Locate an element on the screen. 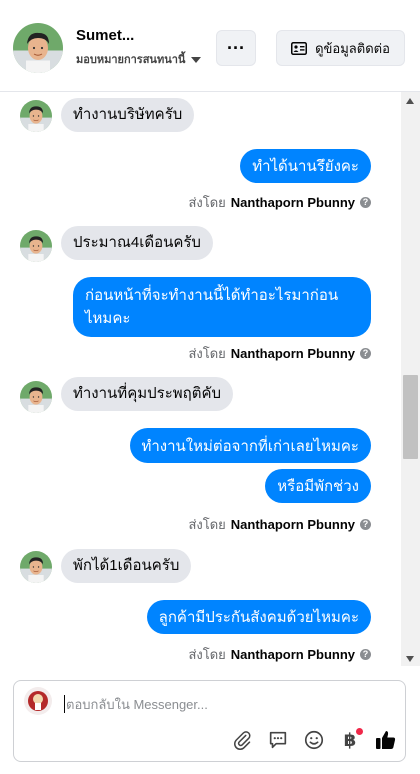 This screenshot has height=774, width=420. thread-scrollbar is located at coordinates (410, 379).